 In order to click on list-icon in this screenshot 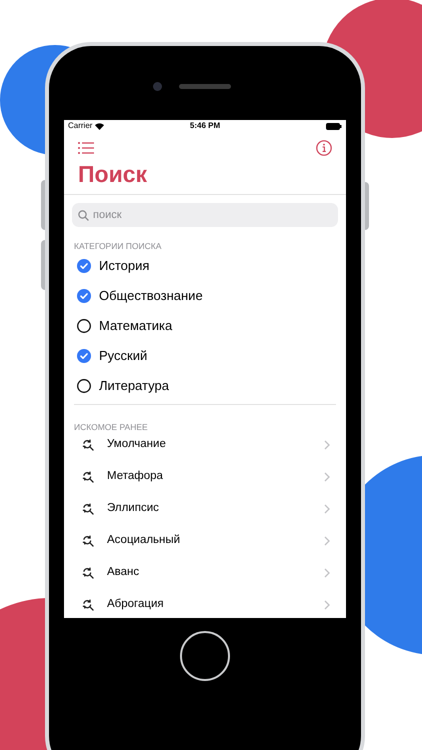, I will do `click(86, 148)`.